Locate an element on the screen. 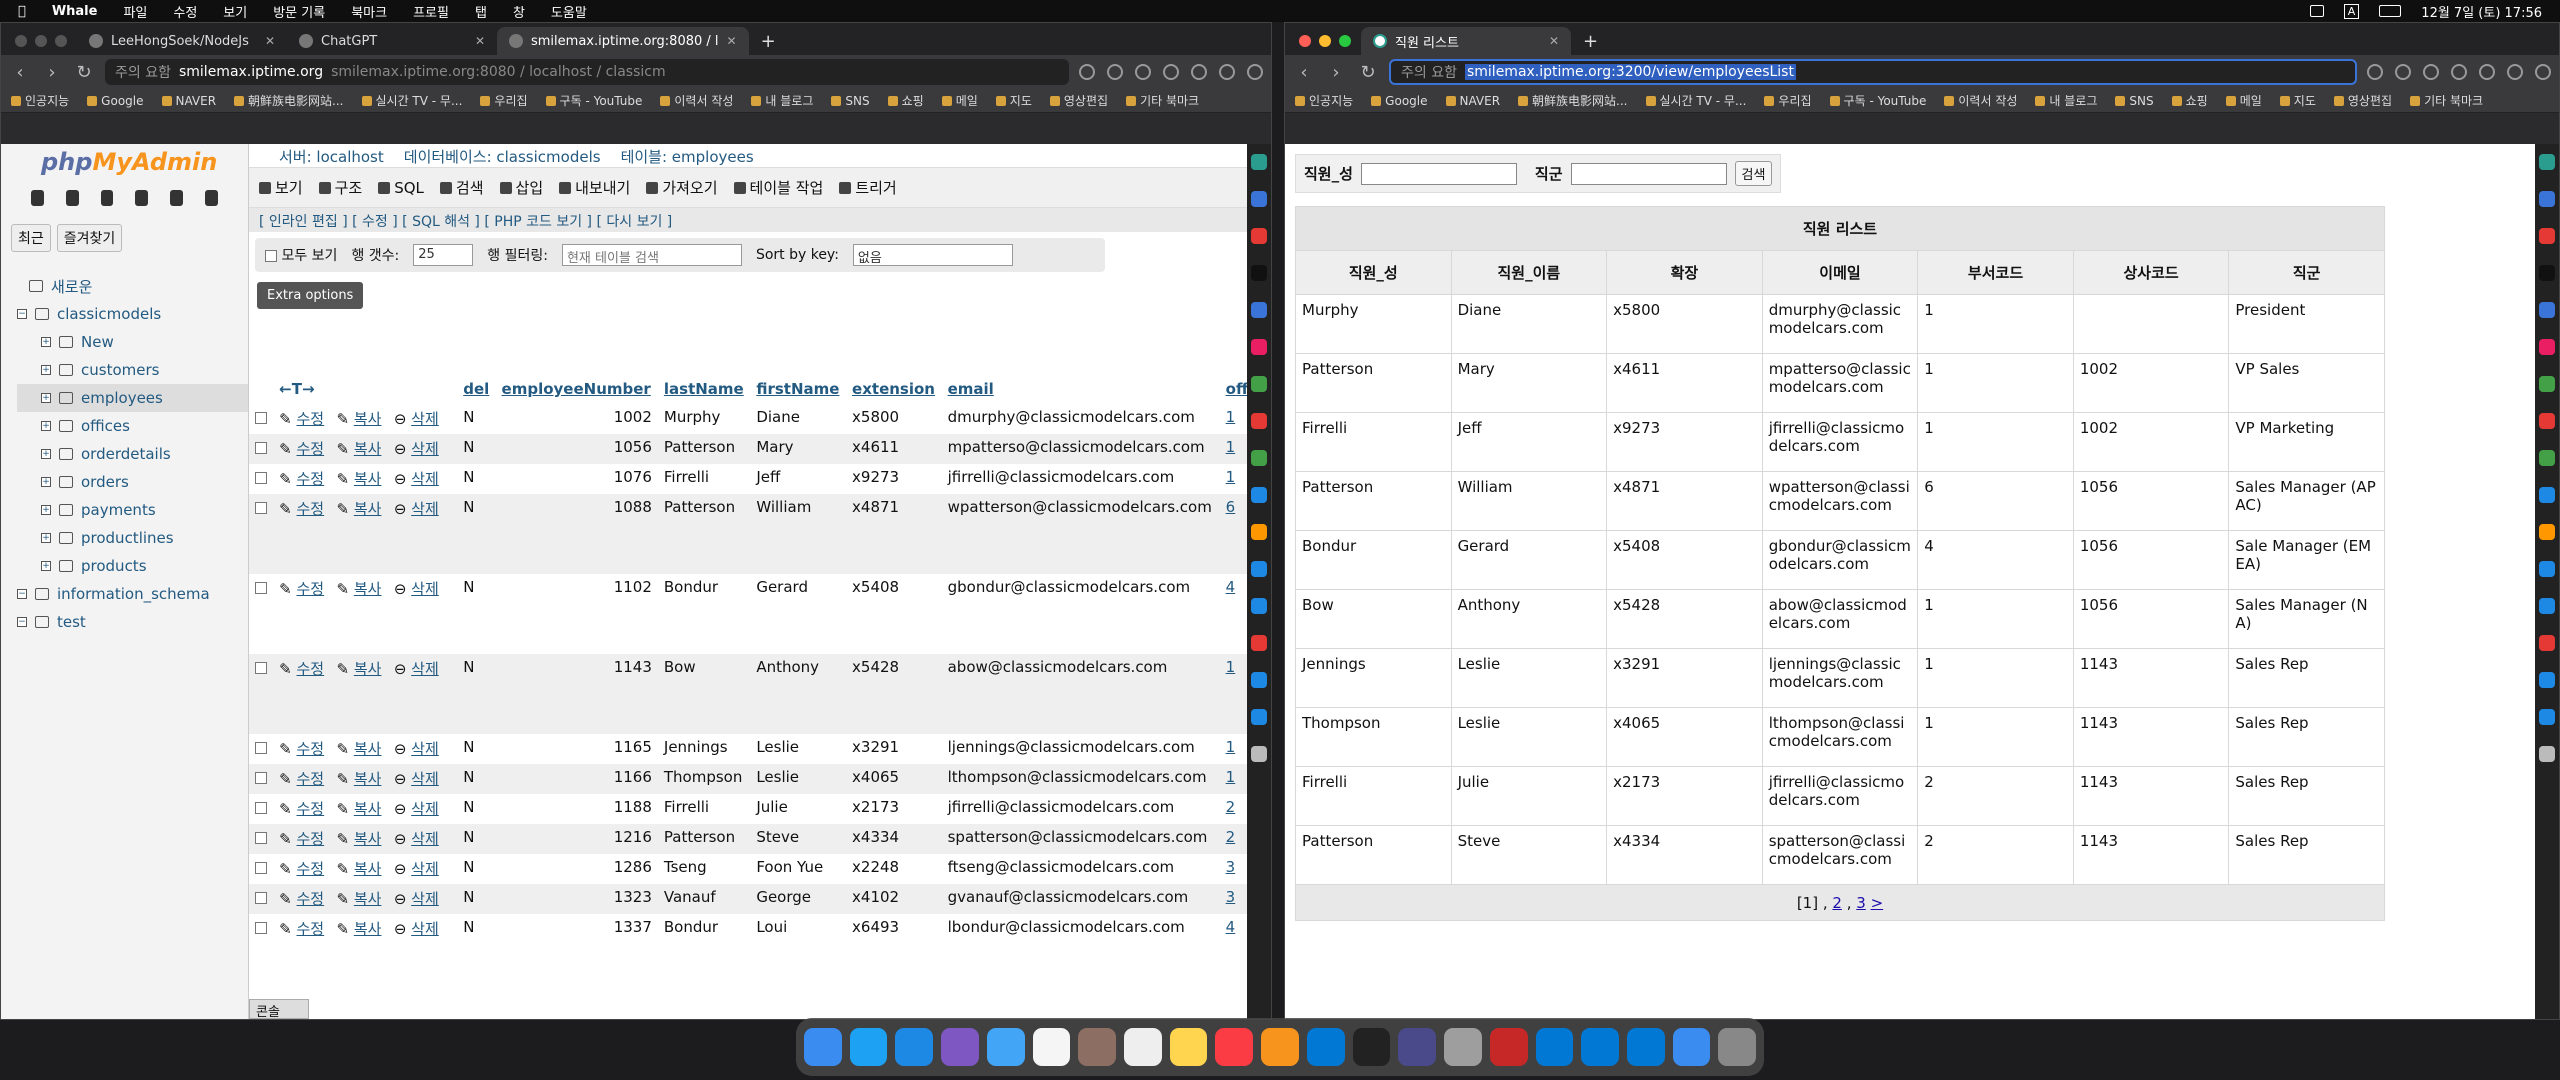  bookmark-item: SNS is located at coordinates (850, 101).